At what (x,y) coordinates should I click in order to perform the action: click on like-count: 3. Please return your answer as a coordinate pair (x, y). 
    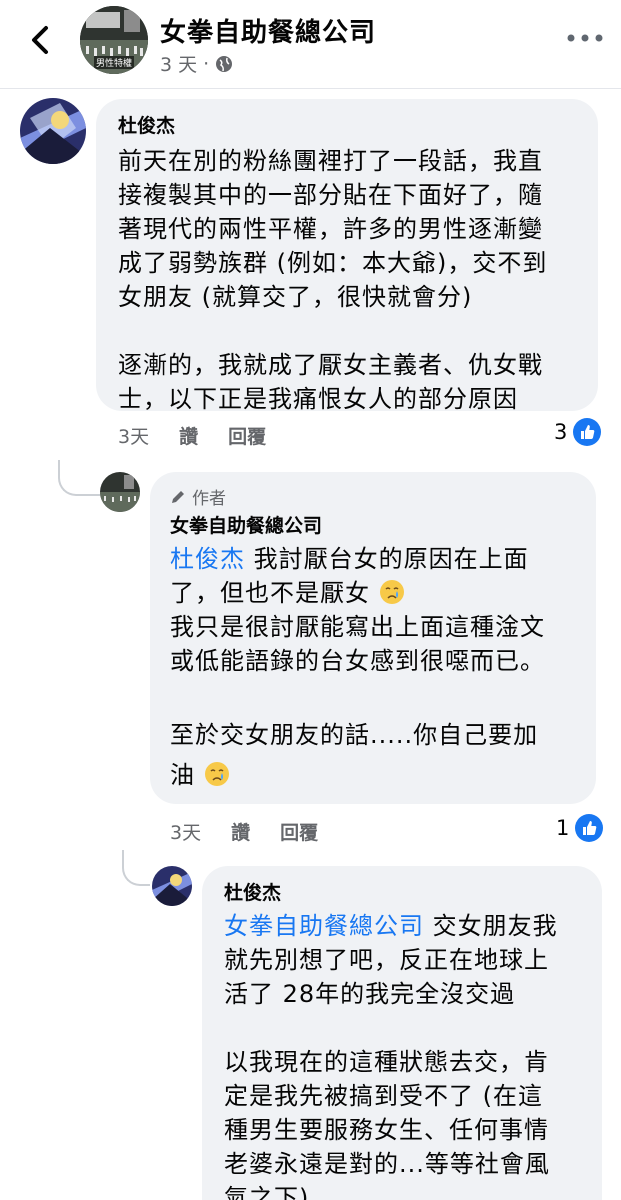
    Looking at the image, I should click on (561, 432).